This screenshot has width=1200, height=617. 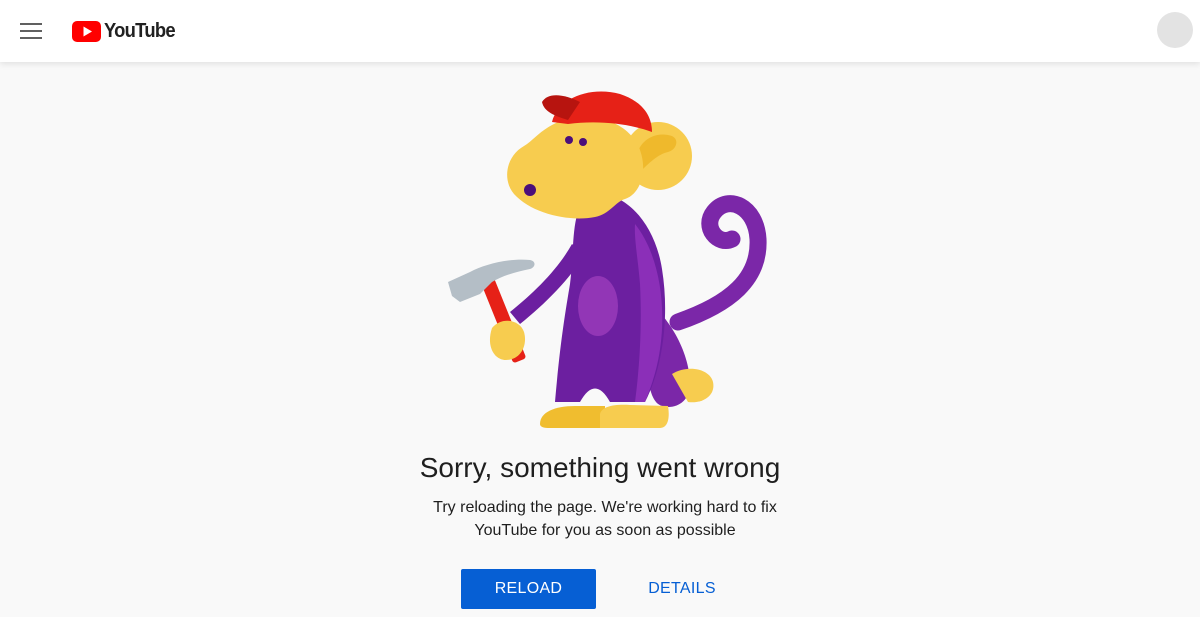 What do you see at coordinates (600, 31) in the screenshot?
I see `top-bar: YouTube` at bounding box center [600, 31].